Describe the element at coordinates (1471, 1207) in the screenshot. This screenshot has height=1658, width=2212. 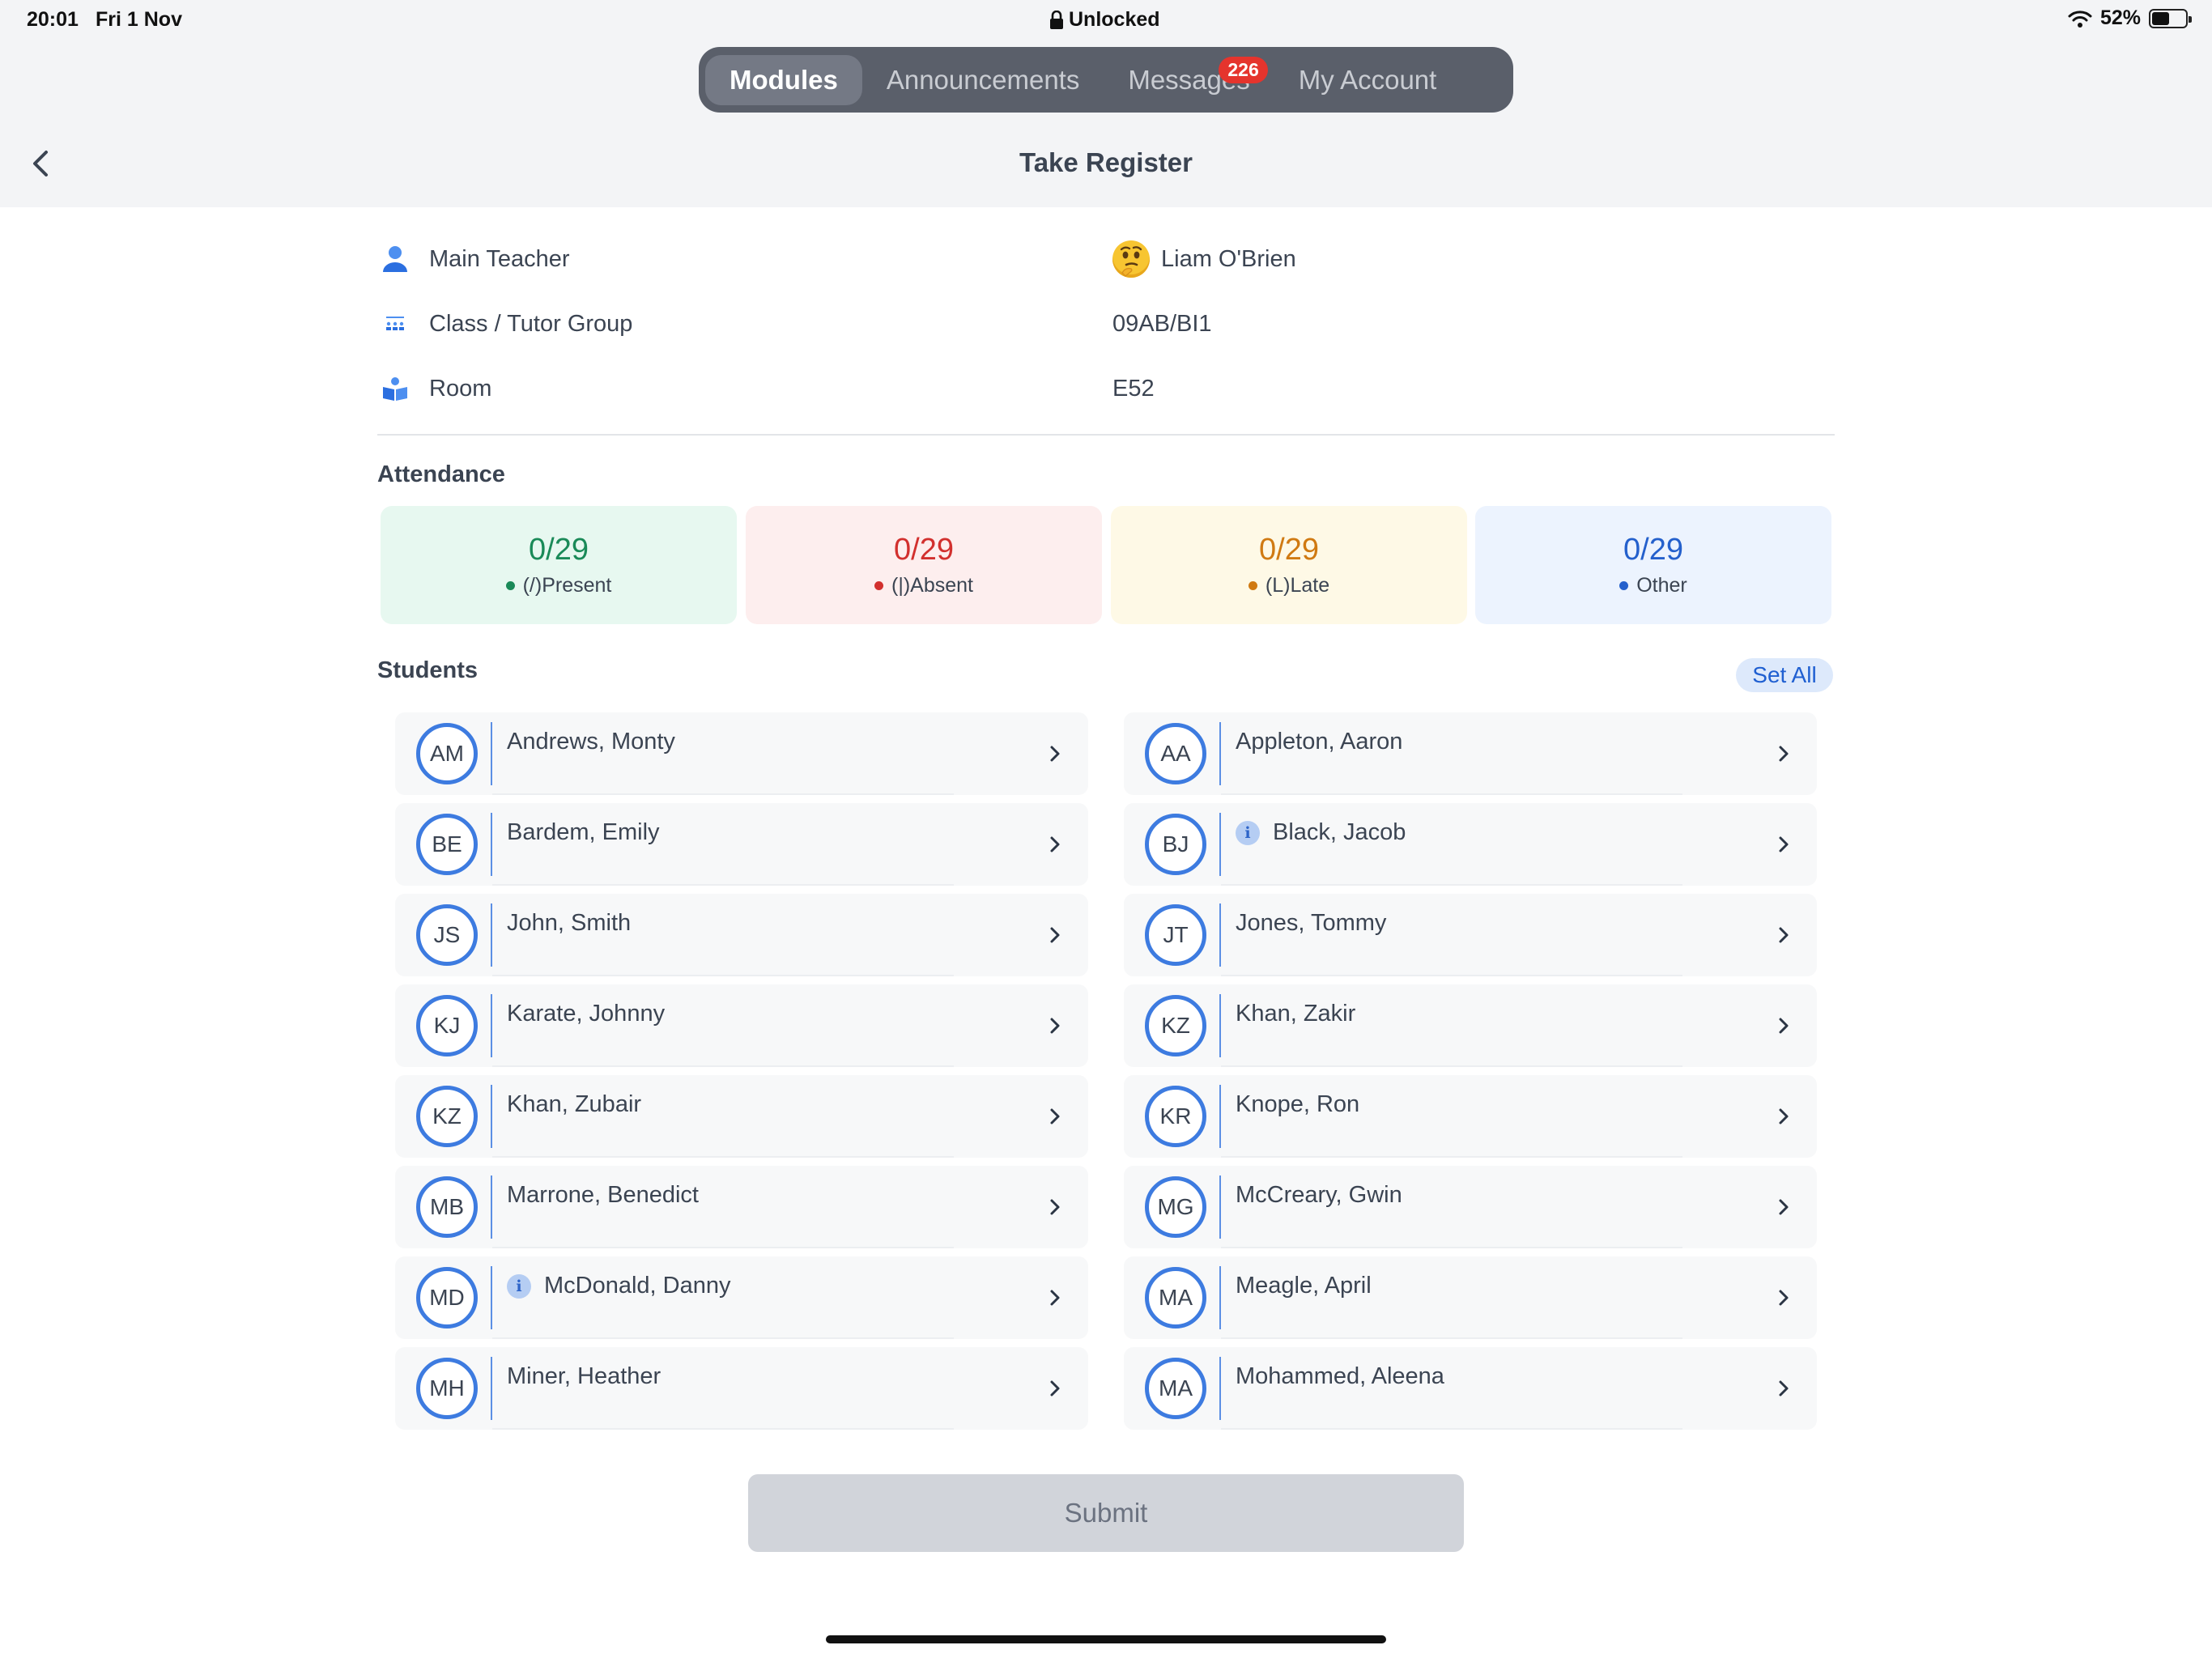
I see `student-row: MG McCreary, Gwin` at that location.